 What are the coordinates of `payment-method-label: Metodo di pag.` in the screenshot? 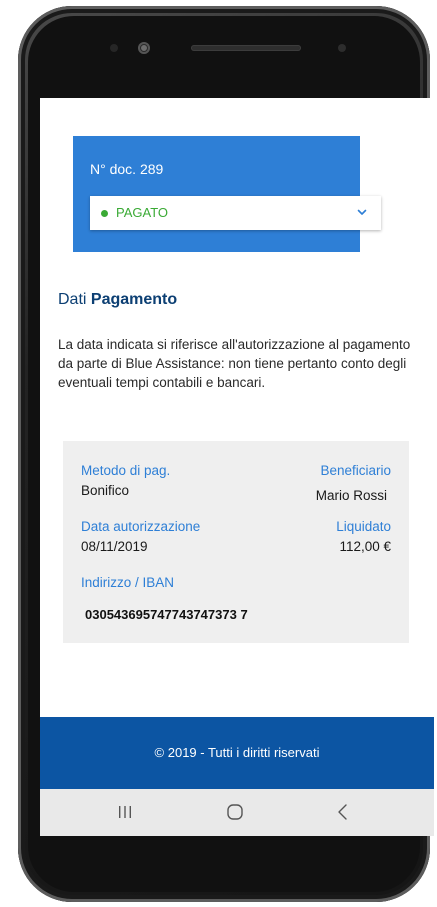 It's located at (126, 470).